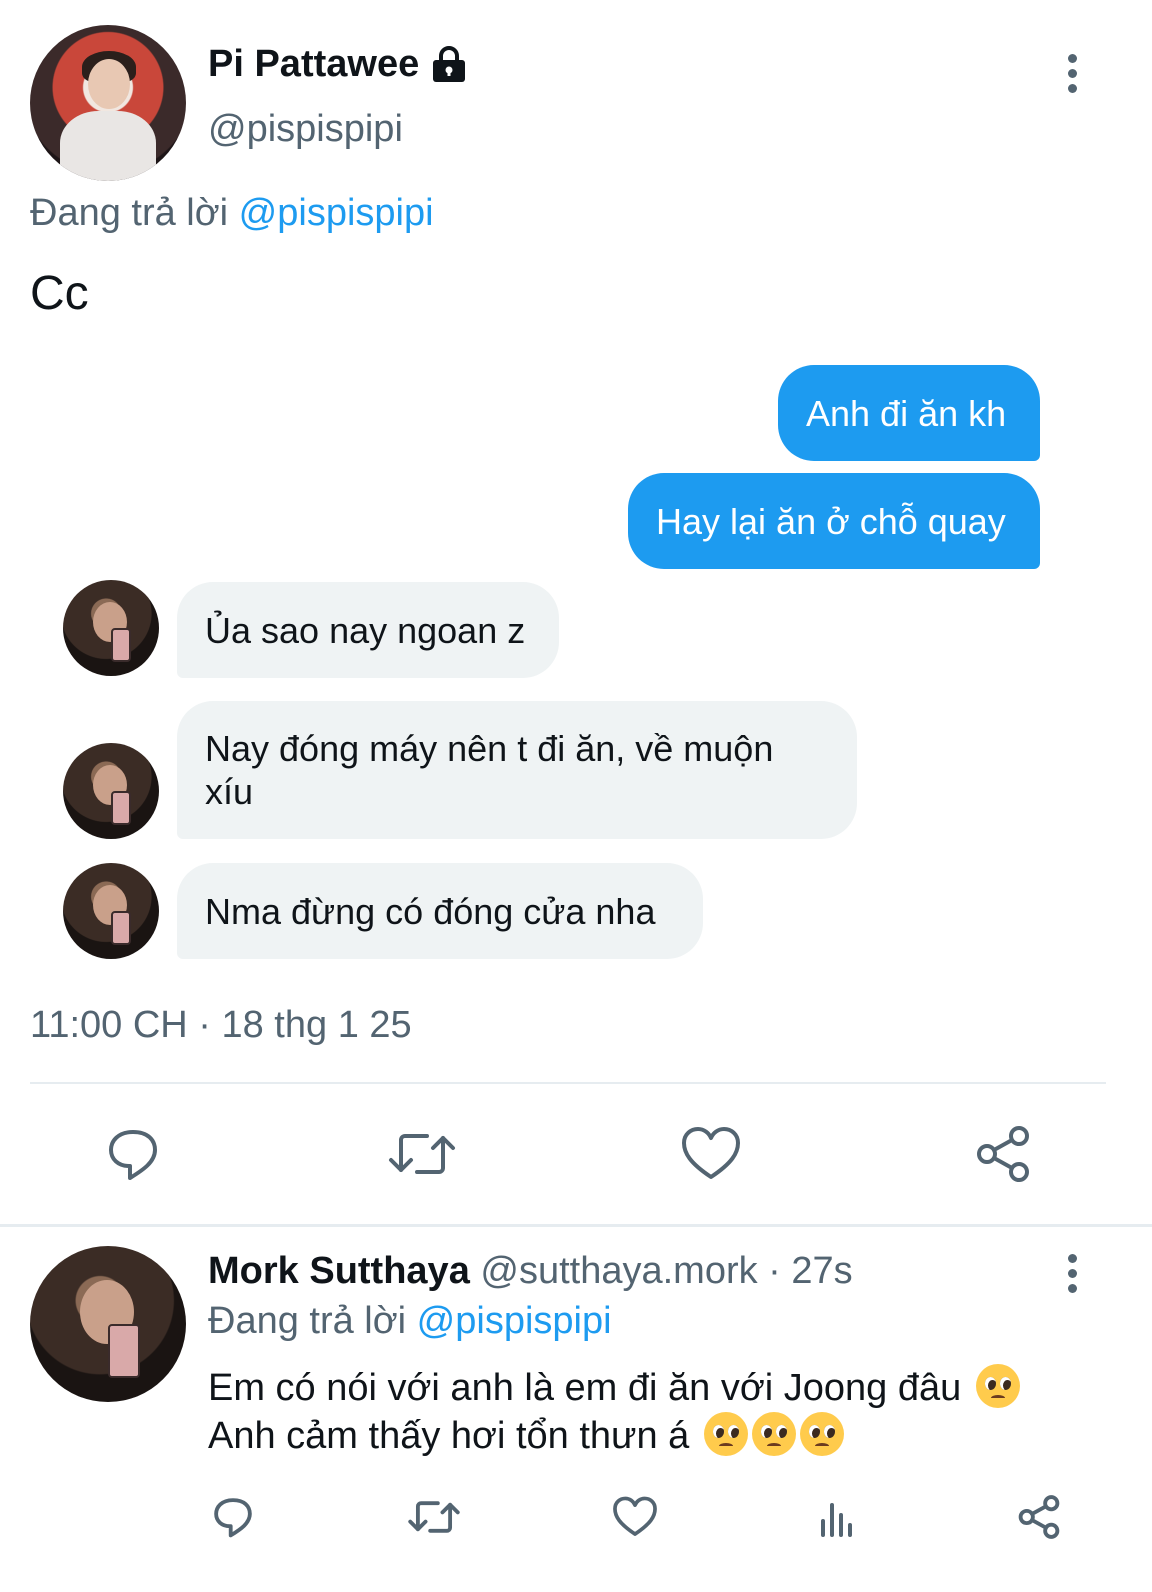 This screenshot has width=1152, height=1592. I want to click on tweet-text: Cc, so click(59, 293).